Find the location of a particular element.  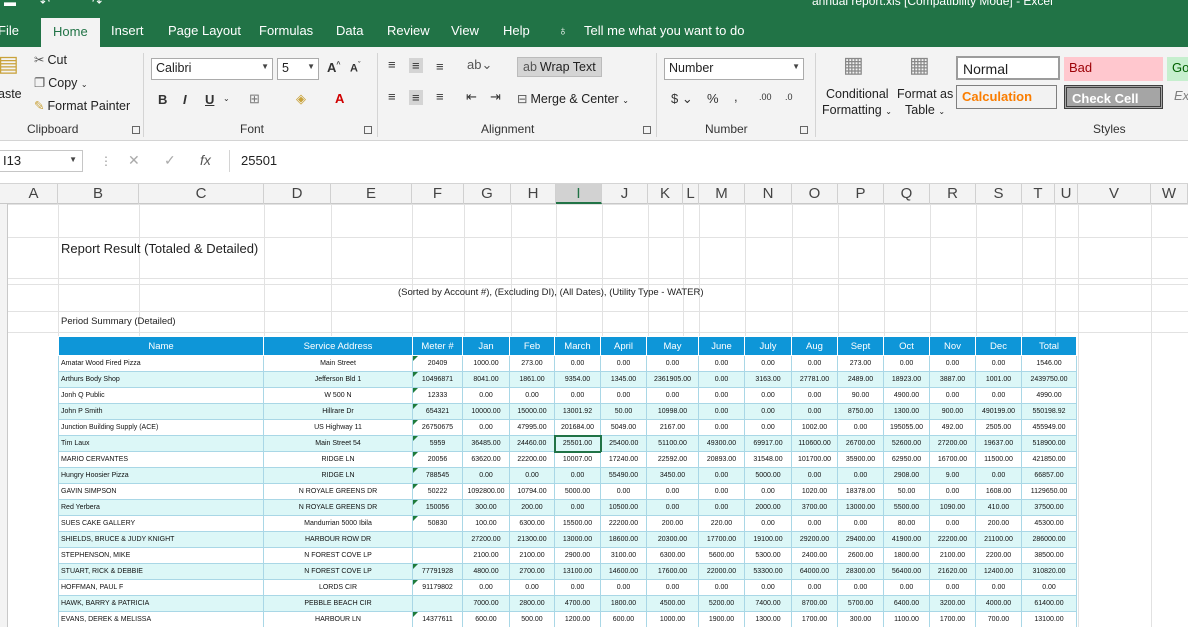

percent-icon: % is located at coordinates (713, 98).